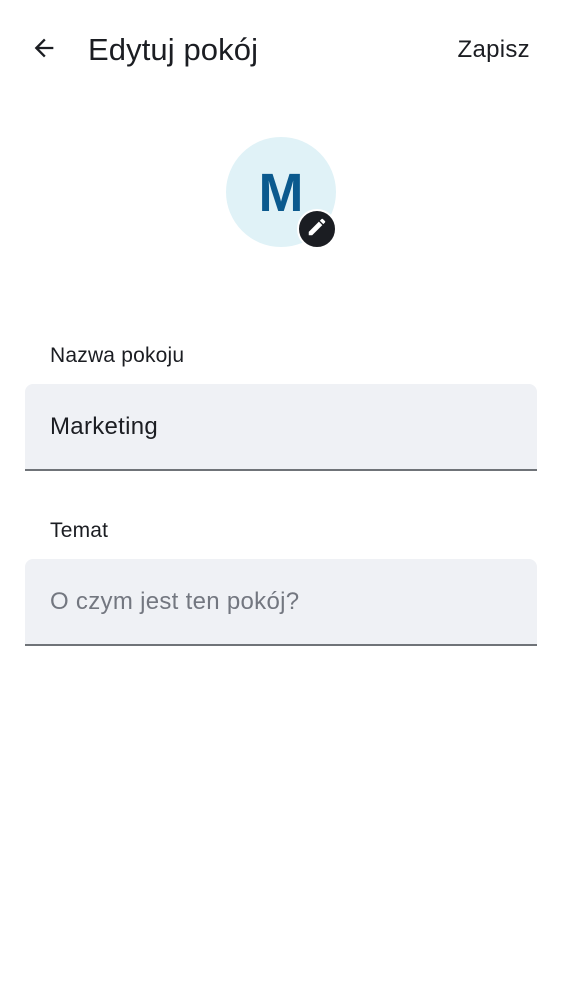 The width and height of the screenshot is (562, 1000). I want to click on room-name-input, so click(293, 426).